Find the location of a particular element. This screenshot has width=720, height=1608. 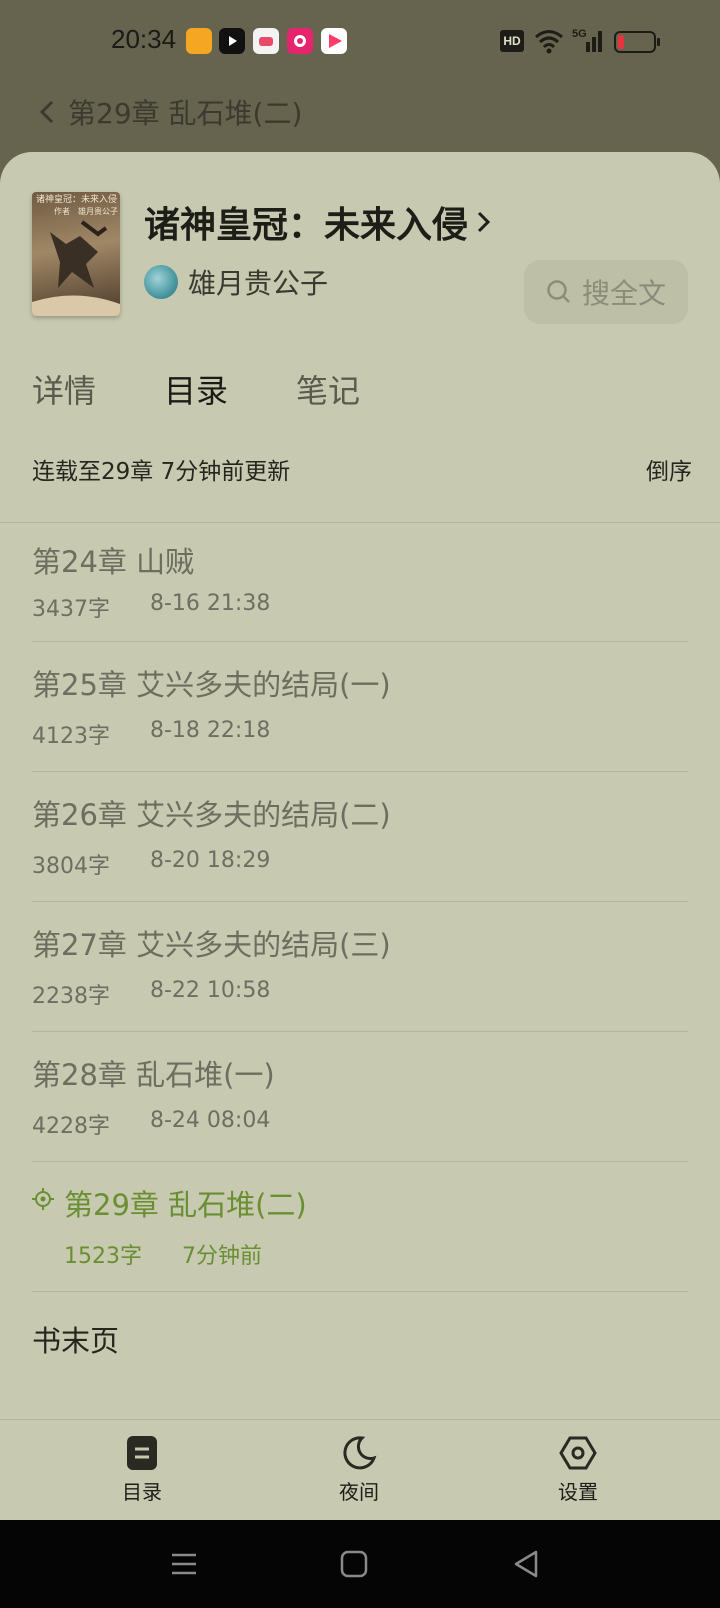

chapter-item: 第26章 艾兴多夫的结局(二) 3804字 8-20 18:29 is located at coordinates (360, 837).